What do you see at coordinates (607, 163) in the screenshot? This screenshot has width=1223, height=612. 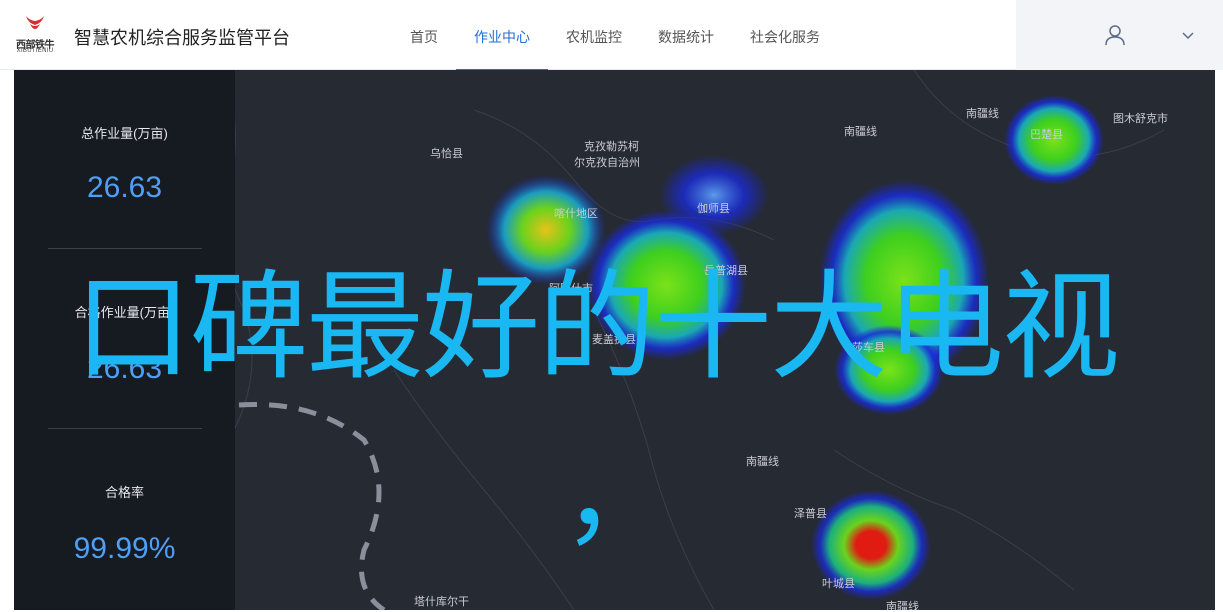 I see `place-label: 尔克孜自治州` at bounding box center [607, 163].